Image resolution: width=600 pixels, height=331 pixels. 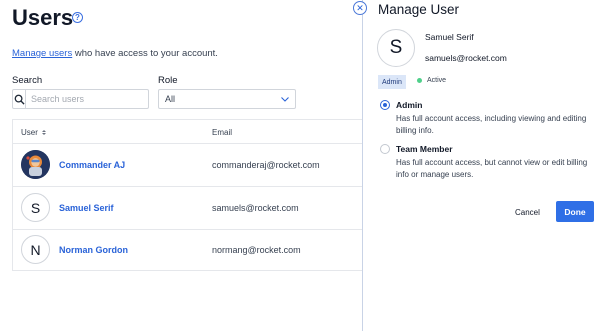 What do you see at coordinates (575, 211) in the screenshot?
I see `done-button: Done` at bounding box center [575, 211].